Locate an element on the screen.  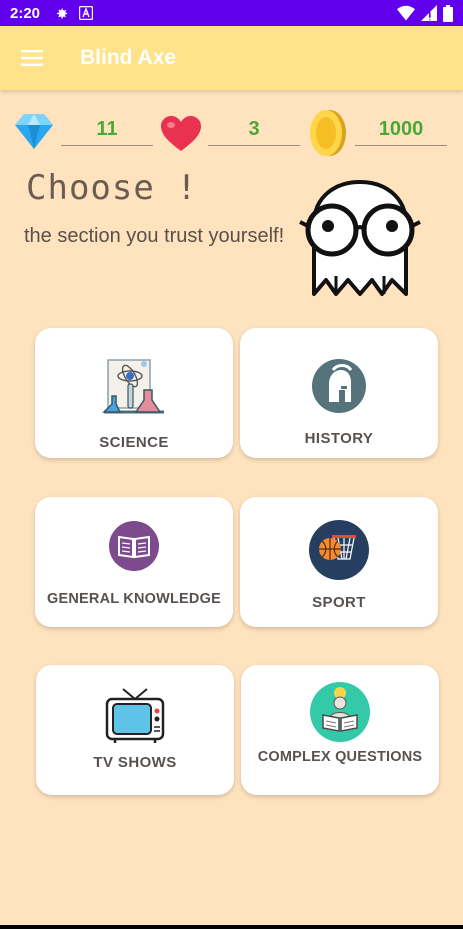
category-card-sport: SPORT is located at coordinates (339, 562).